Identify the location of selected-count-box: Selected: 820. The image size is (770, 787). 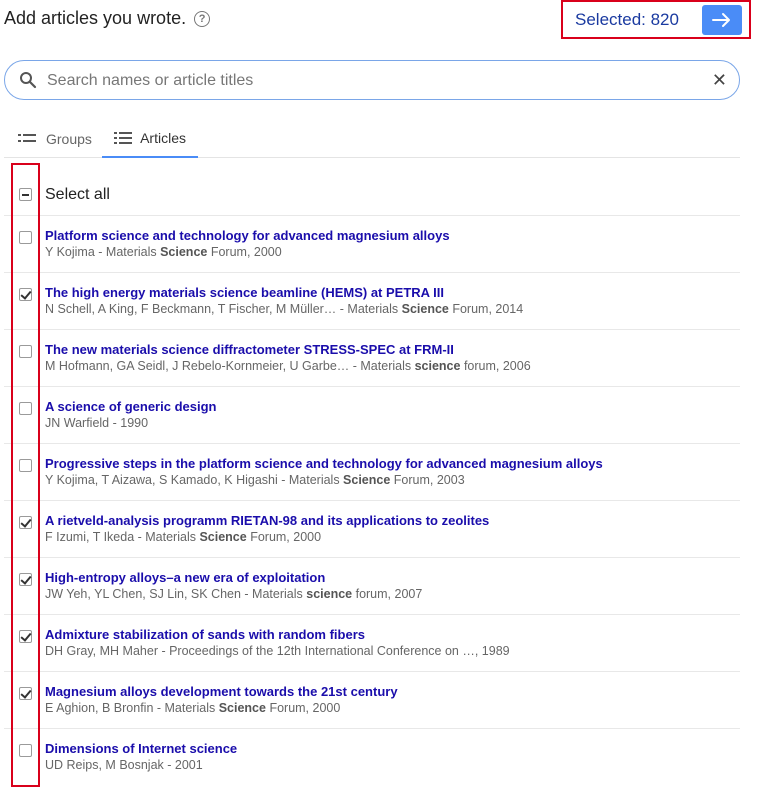
(656, 19).